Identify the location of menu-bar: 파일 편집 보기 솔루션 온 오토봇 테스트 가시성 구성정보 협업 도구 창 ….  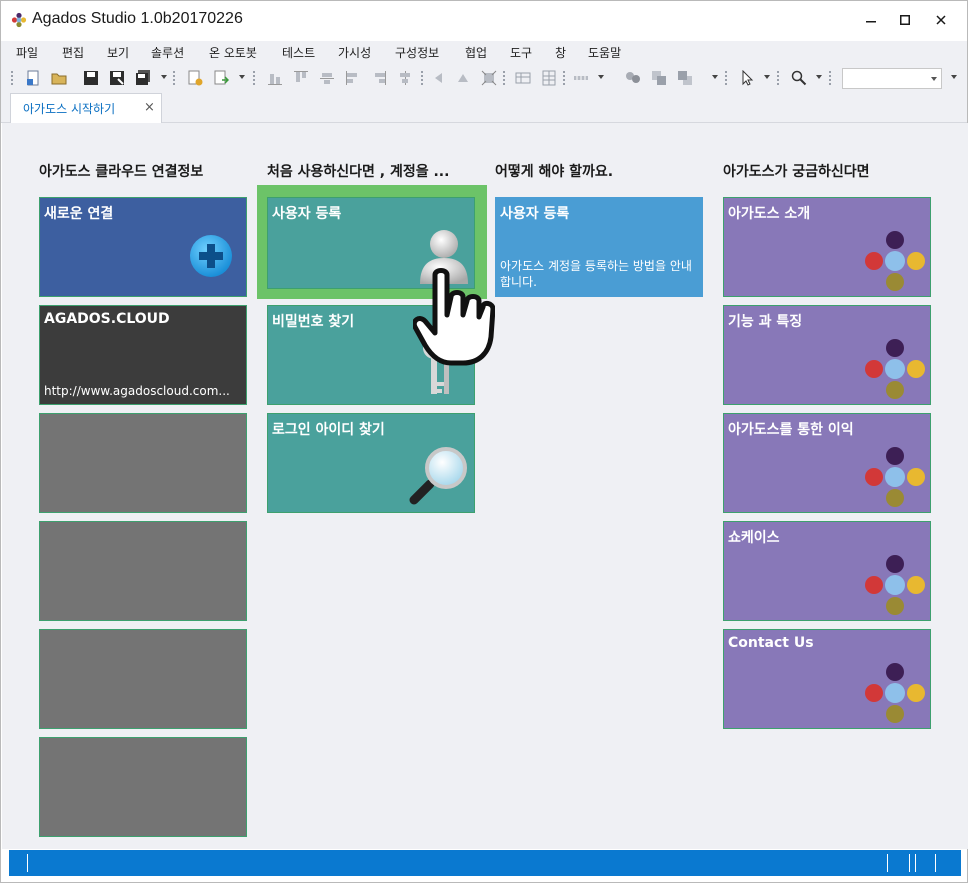
(484, 52).